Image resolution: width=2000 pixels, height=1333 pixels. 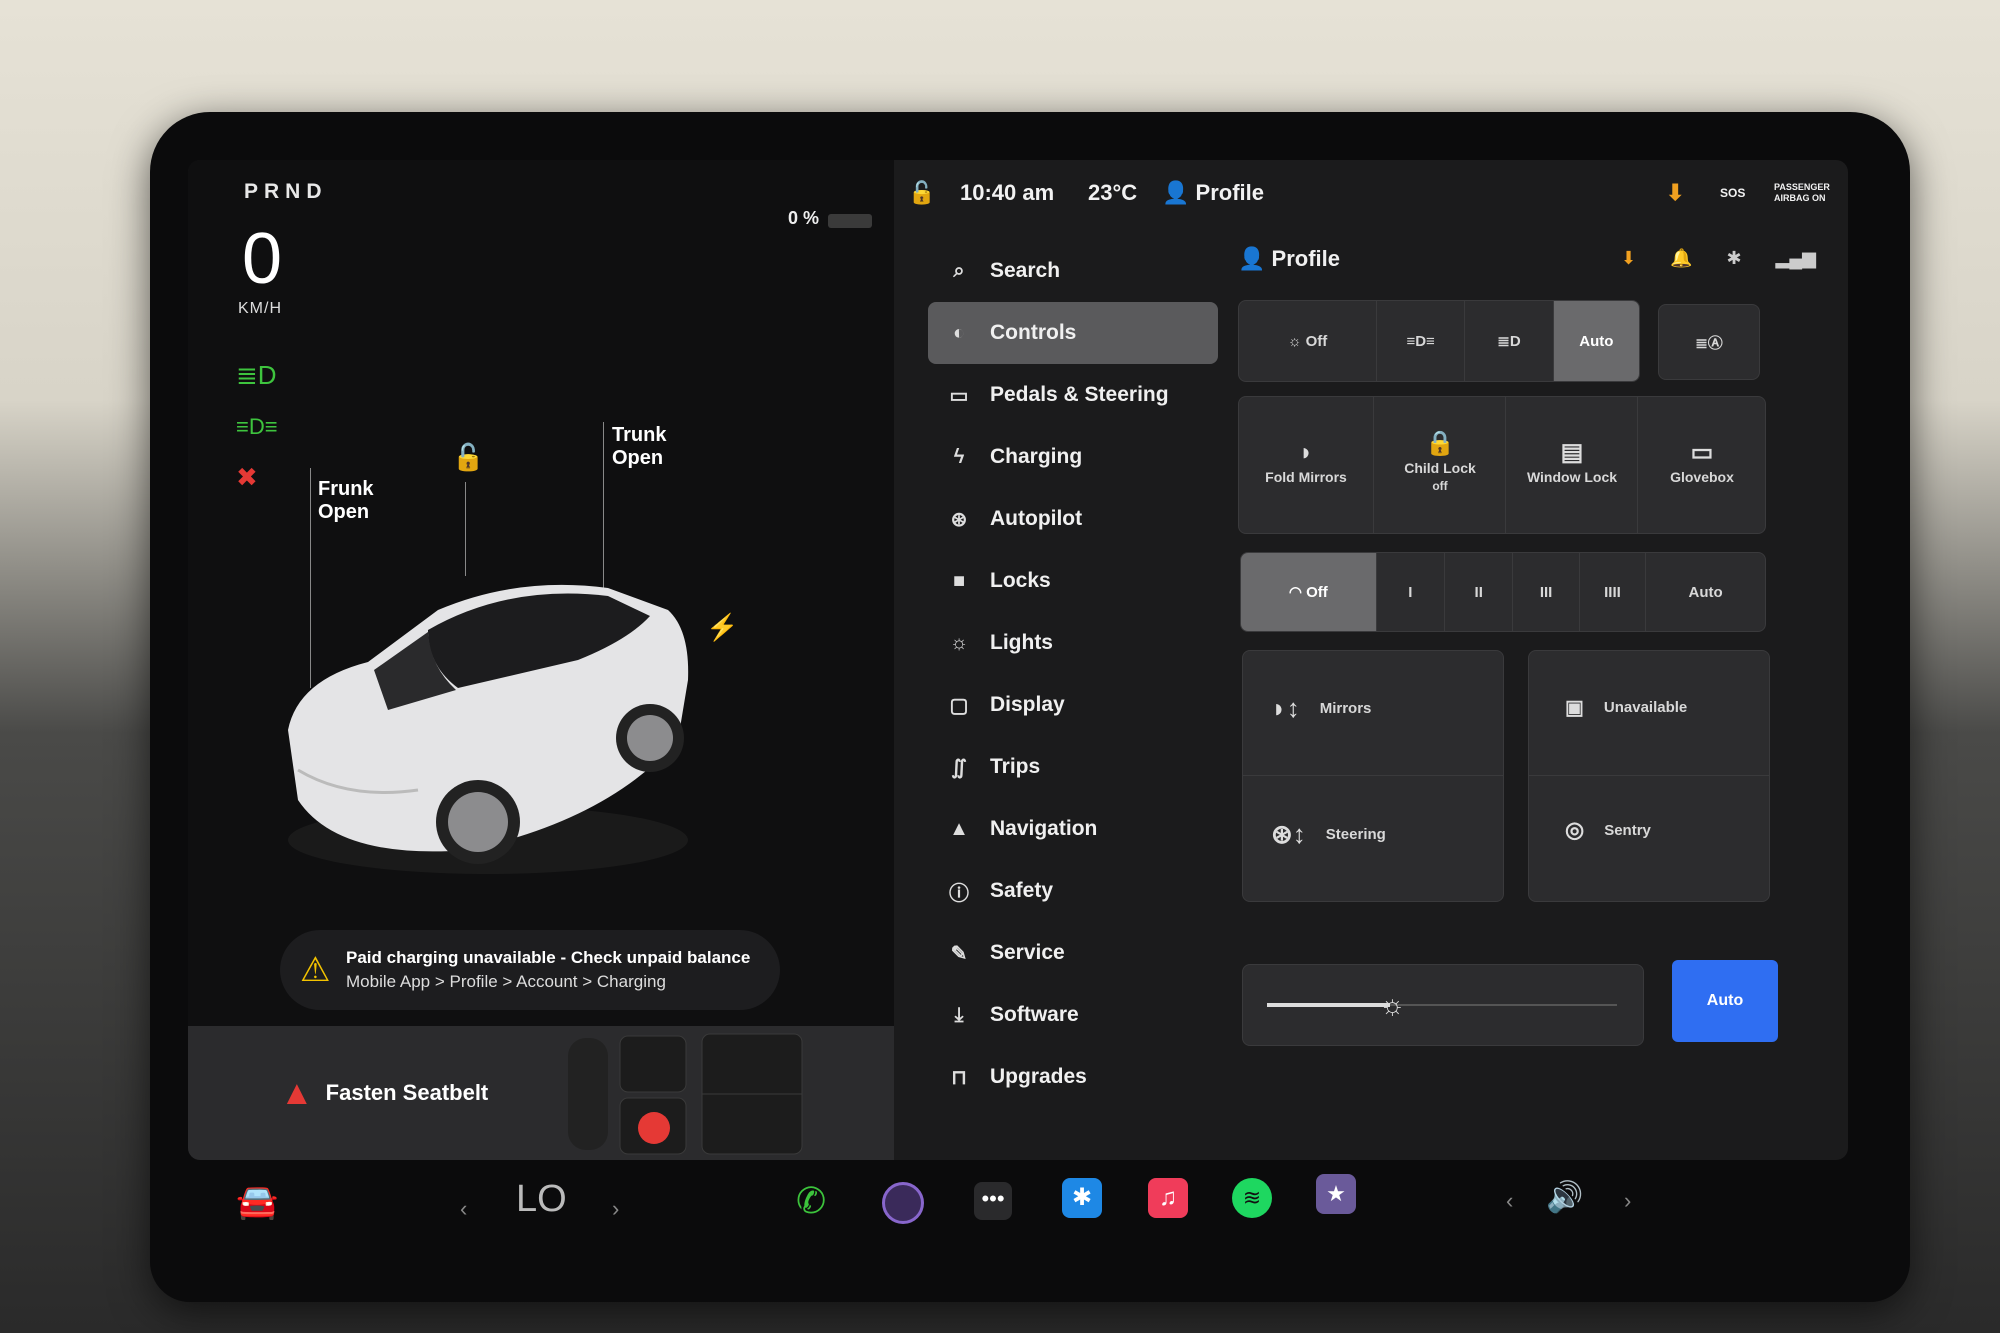 What do you see at coordinates (1802, 192) in the screenshot?
I see `airbag-status: PASSENGER AIRBAG ON` at bounding box center [1802, 192].